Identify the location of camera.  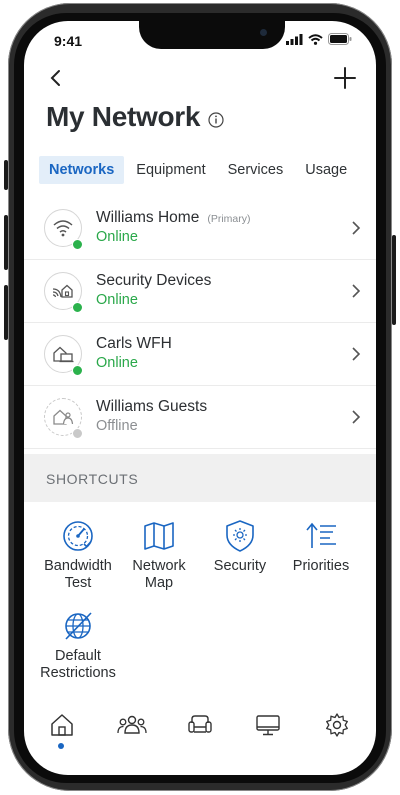
(263, 32).